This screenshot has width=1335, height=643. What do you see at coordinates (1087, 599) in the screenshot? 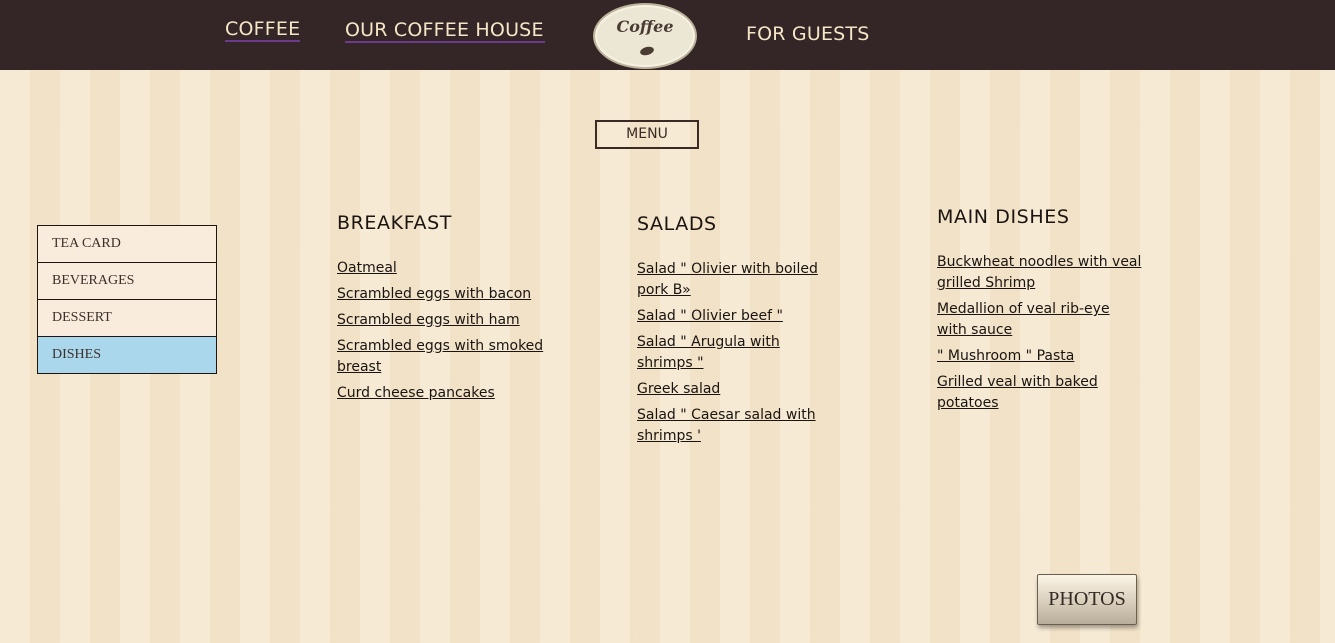
I see `photos-button: PHOTOS` at bounding box center [1087, 599].